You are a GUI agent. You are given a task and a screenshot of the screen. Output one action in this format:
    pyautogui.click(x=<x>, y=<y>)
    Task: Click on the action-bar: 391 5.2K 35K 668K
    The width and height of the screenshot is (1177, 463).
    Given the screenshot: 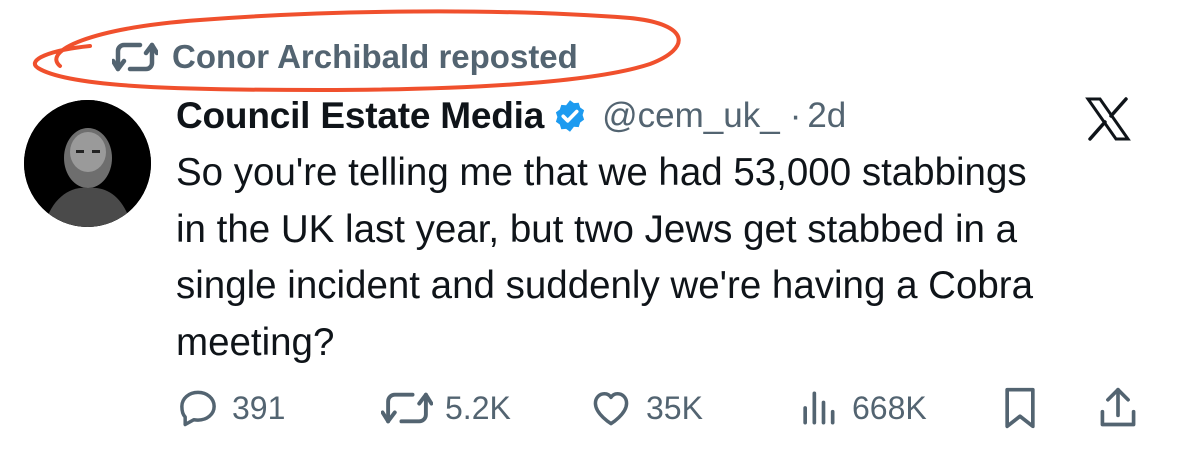 What is the action you would take?
    pyautogui.click(x=661, y=408)
    